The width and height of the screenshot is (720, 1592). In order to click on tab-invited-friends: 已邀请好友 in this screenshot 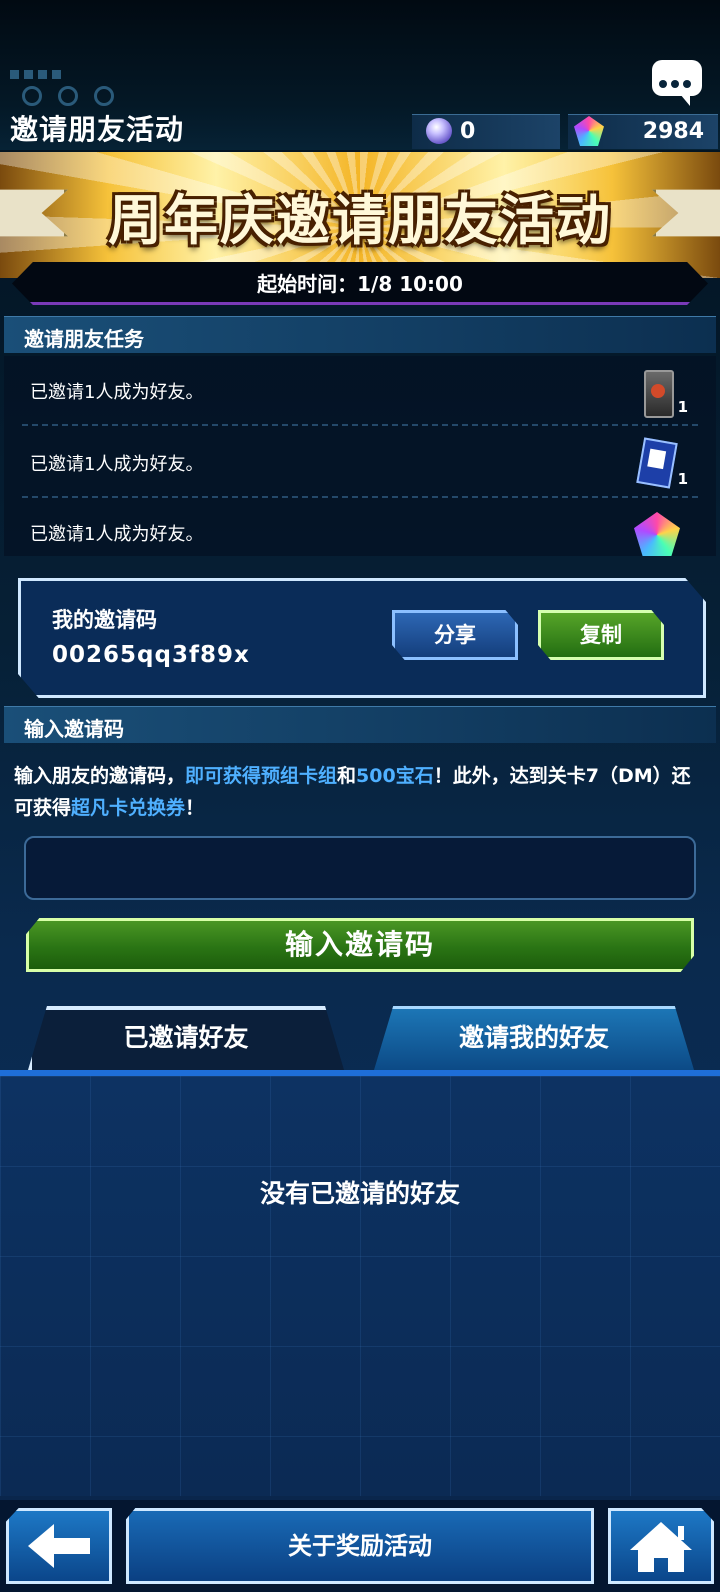, I will do `click(186, 1038)`.